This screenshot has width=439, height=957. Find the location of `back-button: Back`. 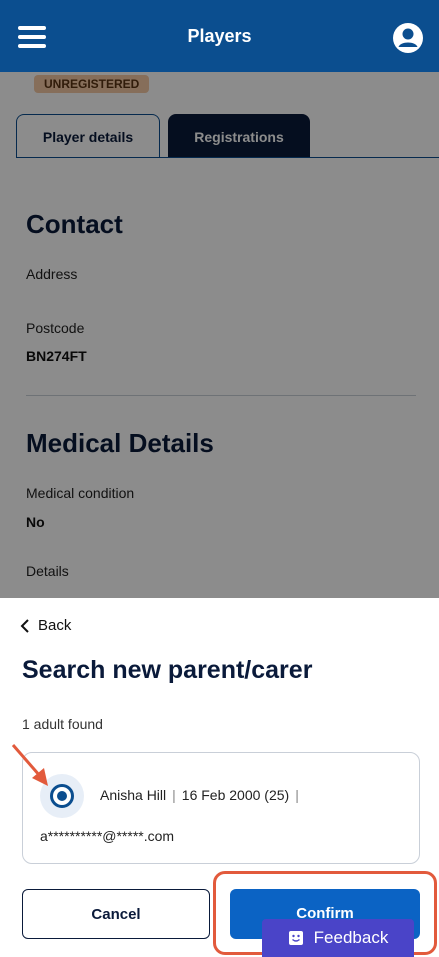

back-button: Back is located at coordinates (45, 625).